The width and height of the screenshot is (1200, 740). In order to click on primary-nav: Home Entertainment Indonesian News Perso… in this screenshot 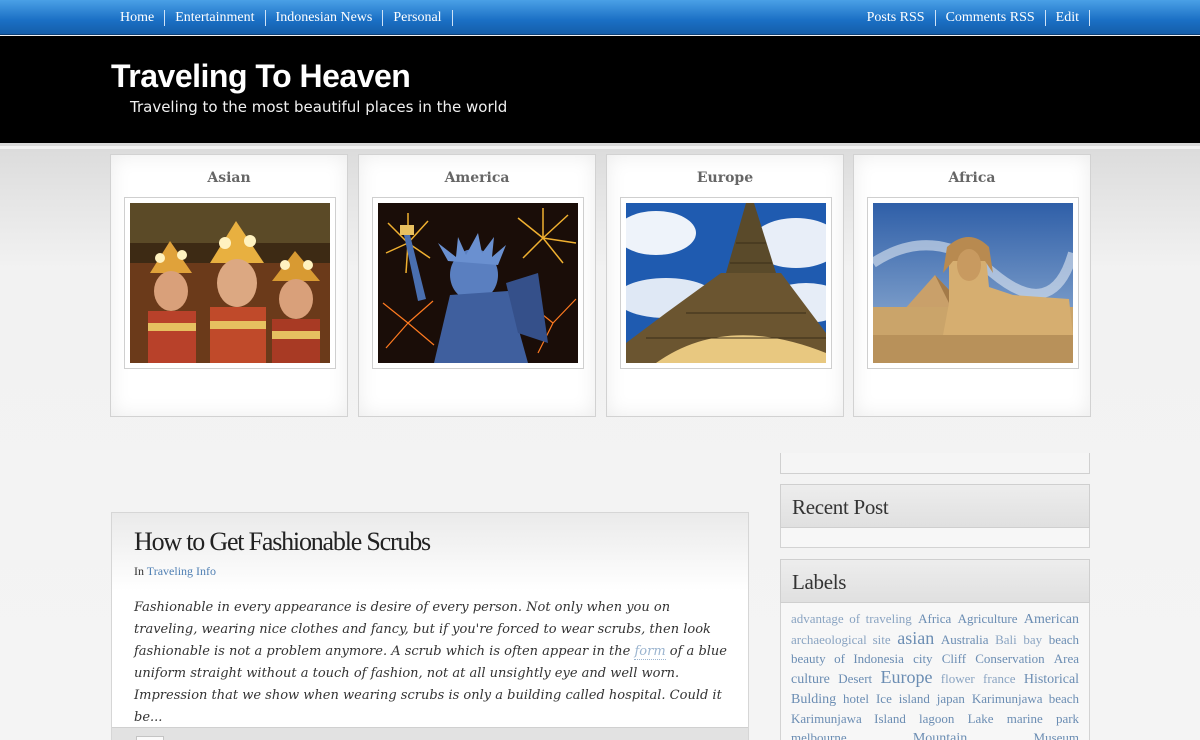, I will do `click(281, 17)`.